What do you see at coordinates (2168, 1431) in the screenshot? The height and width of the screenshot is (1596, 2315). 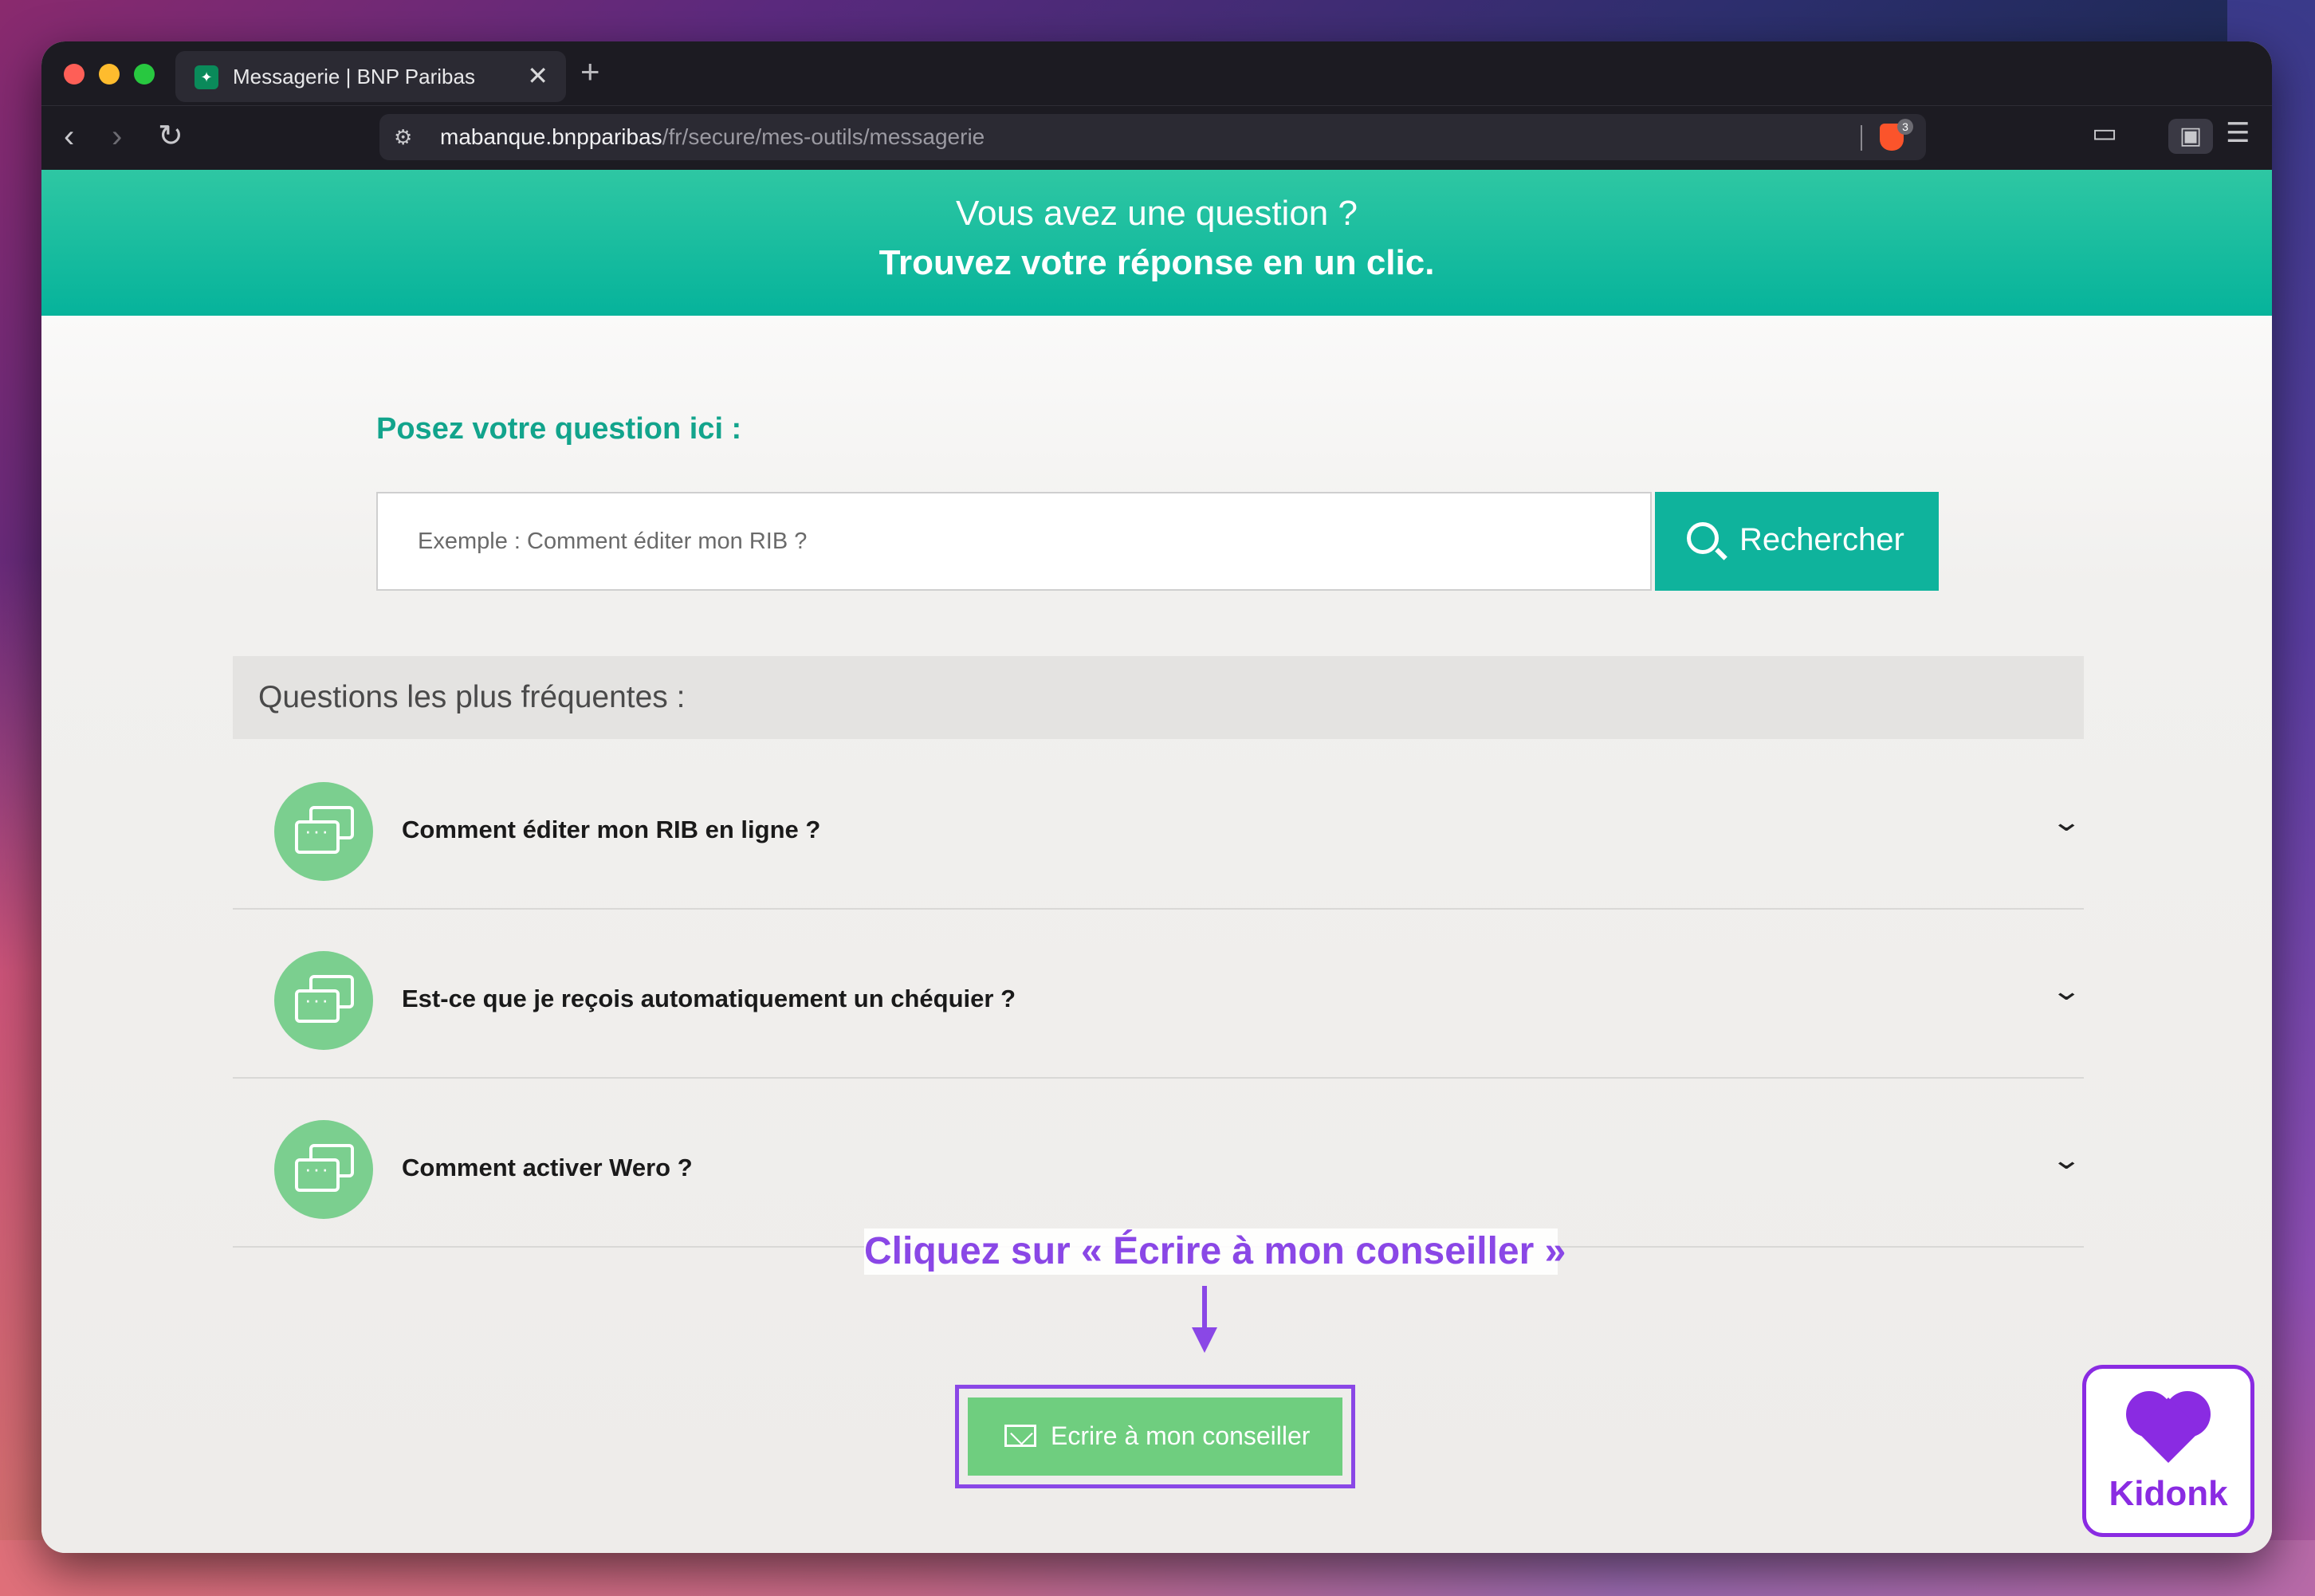 I see `heart-icon` at bounding box center [2168, 1431].